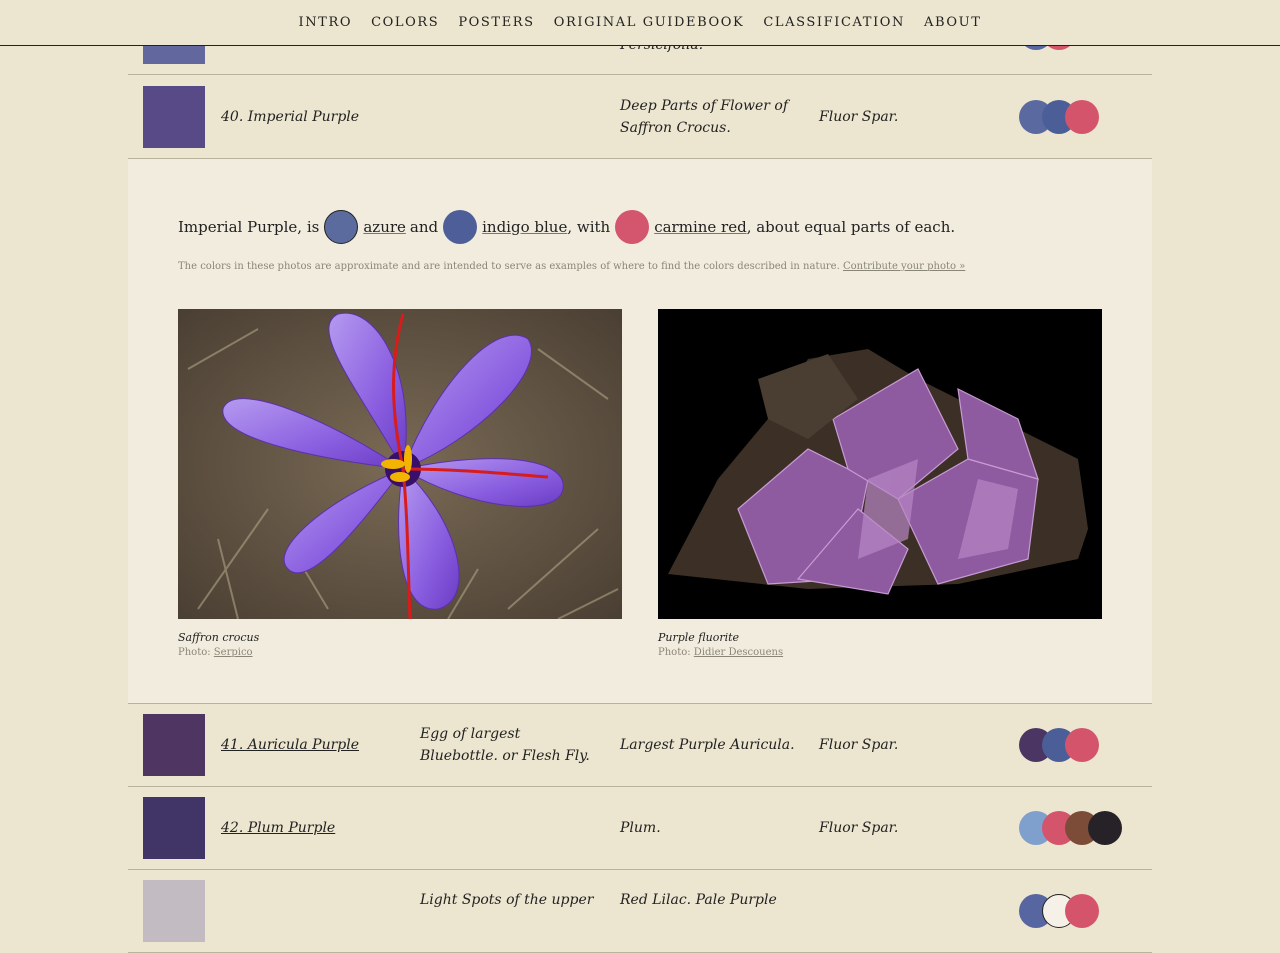  I want to click on photographer-link: Serpico, so click(233, 652).